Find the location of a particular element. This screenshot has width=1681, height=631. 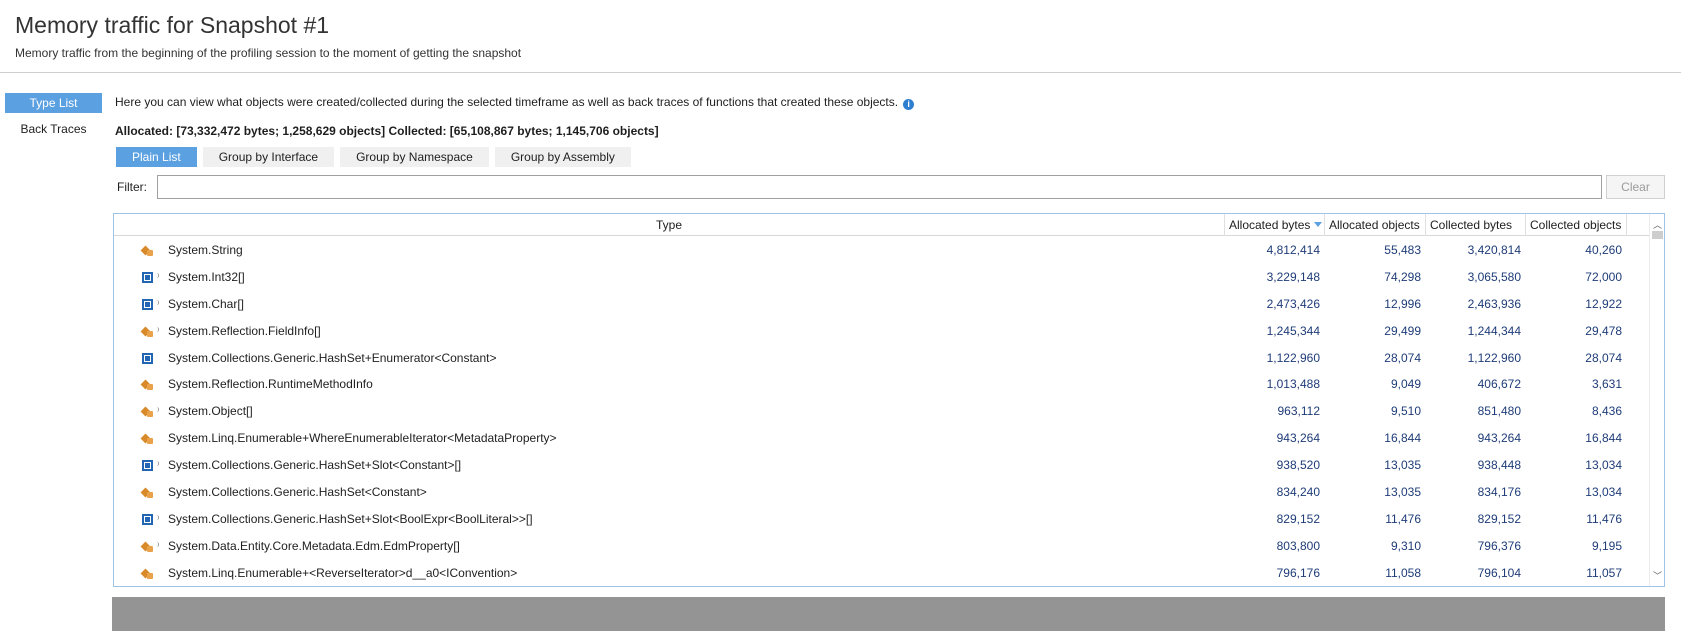

column-header-allocated-bytes: Allocated bytes is located at coordinates (1275, 225).